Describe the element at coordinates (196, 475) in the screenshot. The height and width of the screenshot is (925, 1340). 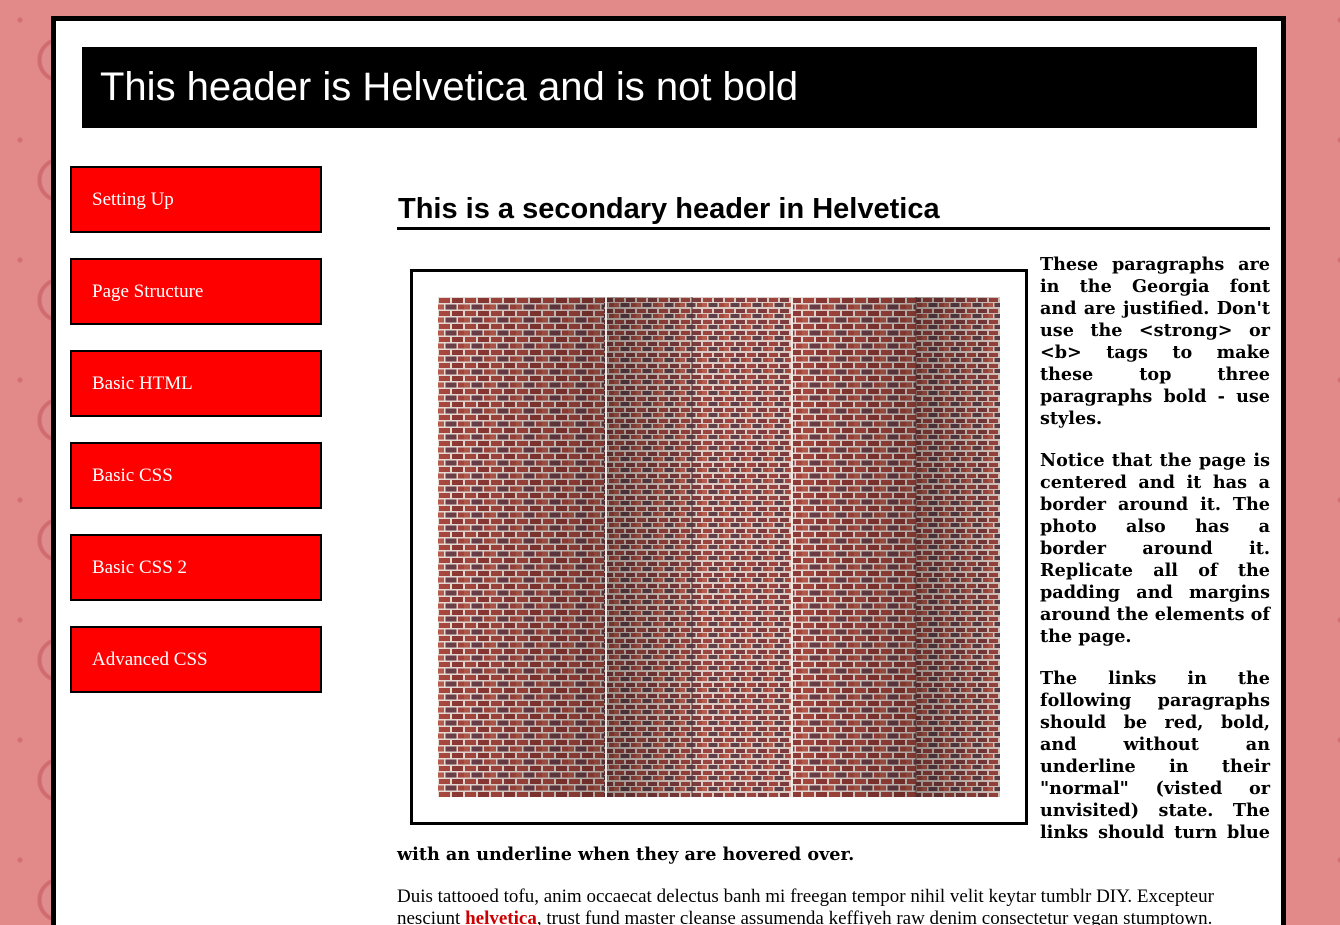
I see `nav-item-basic-css: Basic CSS` at that location.